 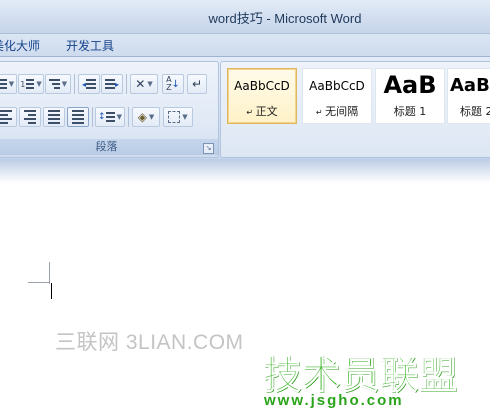 I want to click on numbering-button: 1 ▼, so click(x=31, y=84).